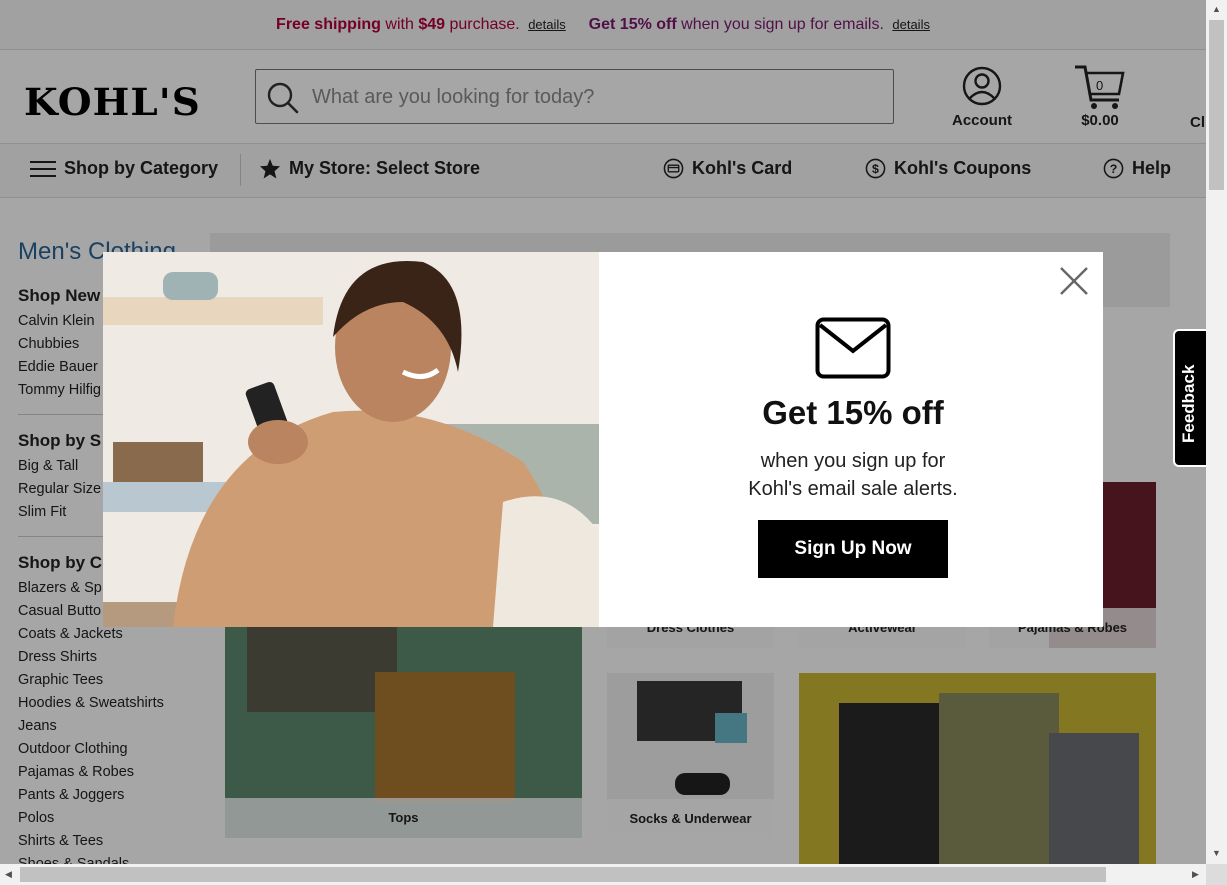 The width and height of the screenshot is (1227, 885). Describe the element at coordinates (1188, 403) in the screenshot. I see `feedback-label: Feedback` at that location.